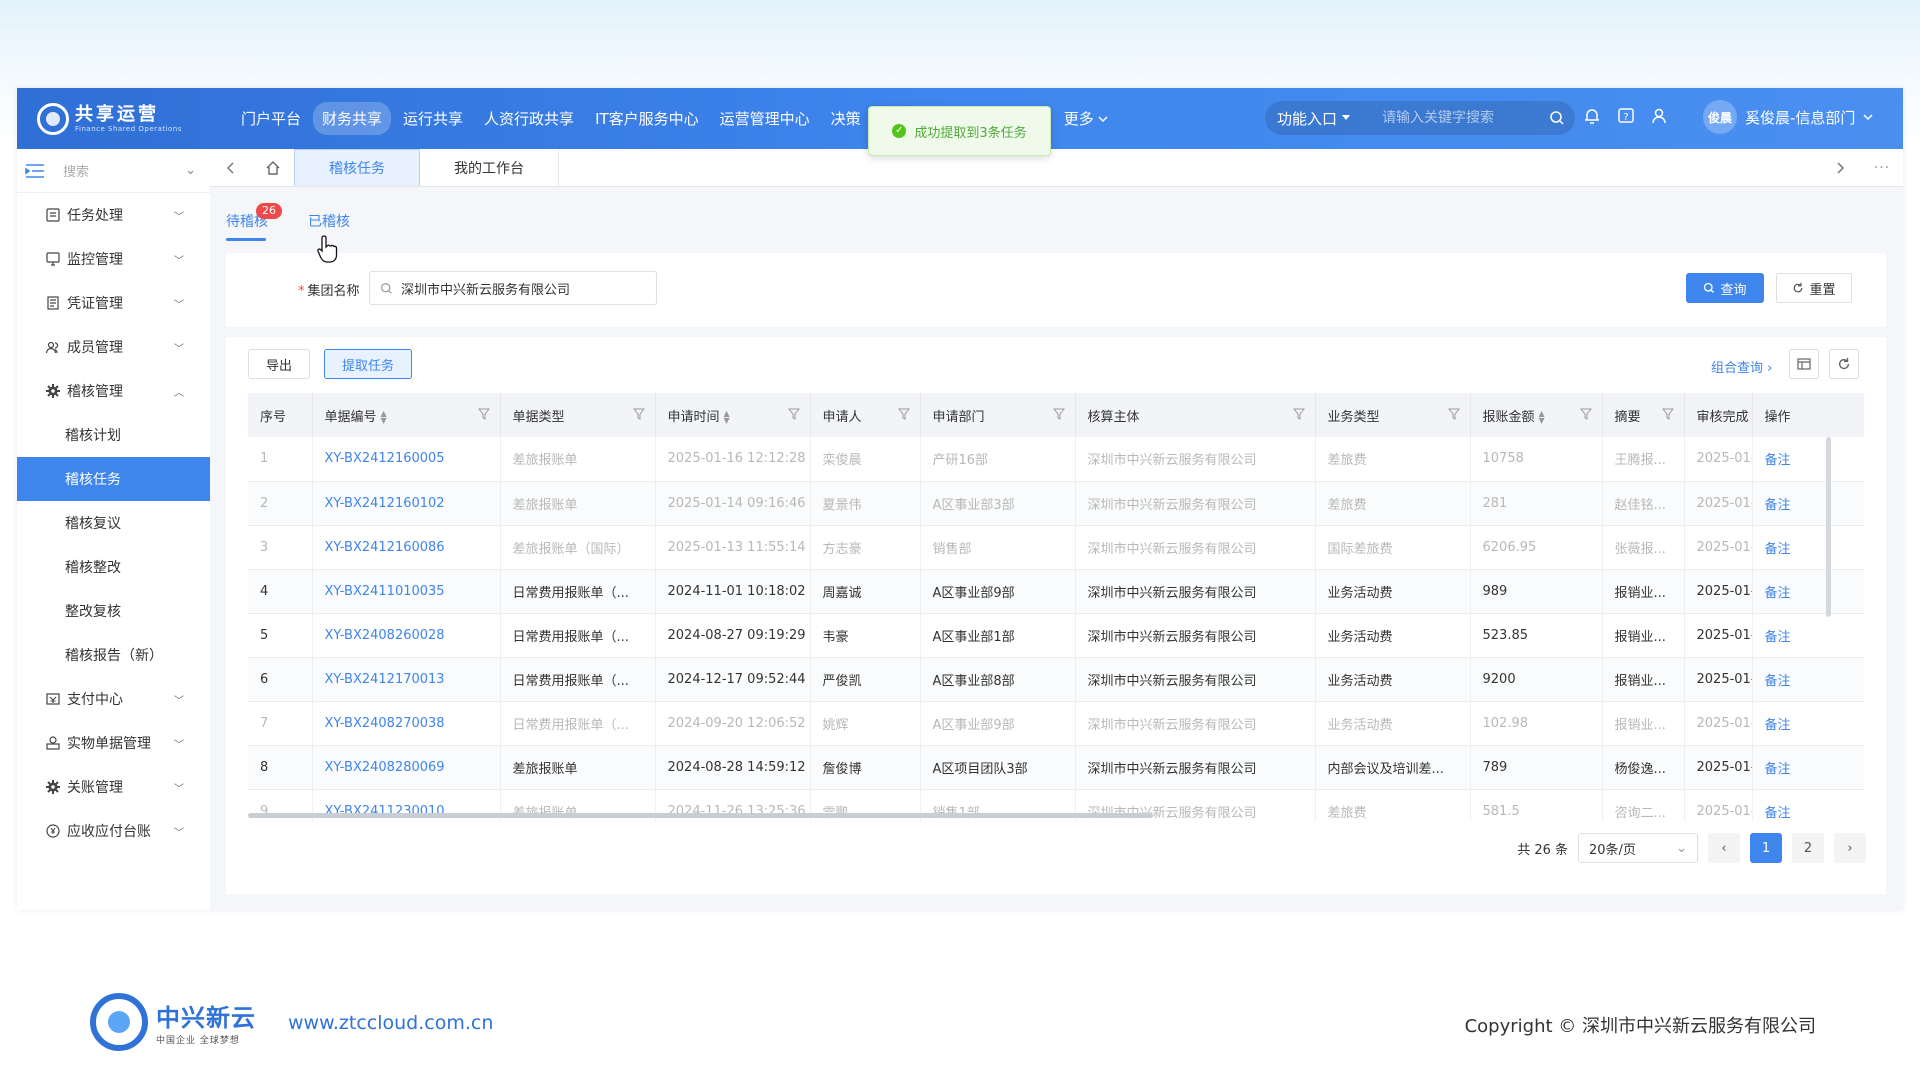 The width and height of the screenshot is (1920, 1080). Describe the element at coordinates (113, 611) in the screenshot. I see `sidebar-subitem: 整改复核` at that location.